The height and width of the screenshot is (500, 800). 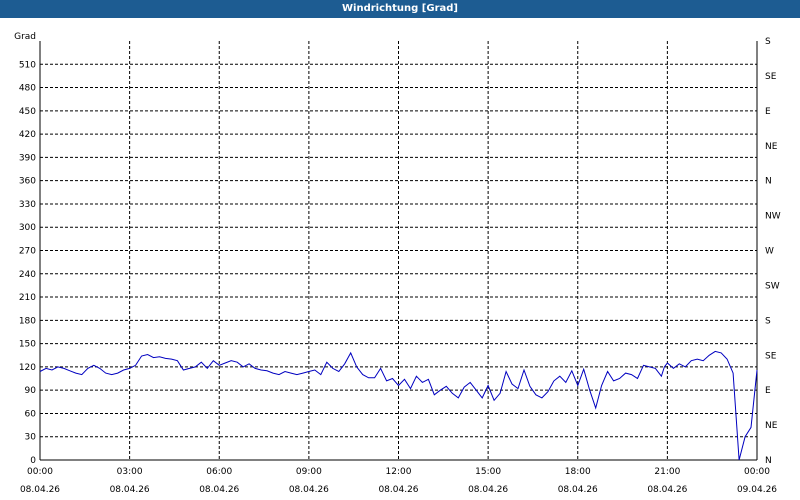 What do you see at coordinates (757, 490) in the screenshot?
I see `x-tick-date: 09.04.26` at bounding box center [757, 490].